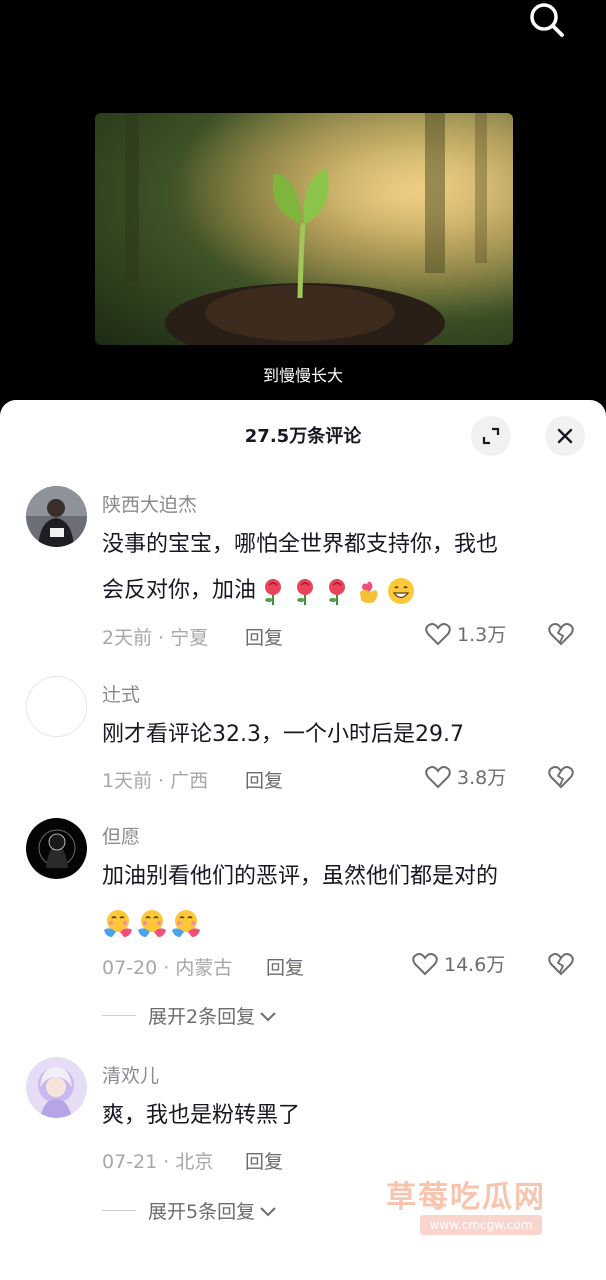 This screenshot has height=1280, width=606. Describe the element at coordinates (482, 635) in the screenshot. I see `like-count: 1.3万` at that location.